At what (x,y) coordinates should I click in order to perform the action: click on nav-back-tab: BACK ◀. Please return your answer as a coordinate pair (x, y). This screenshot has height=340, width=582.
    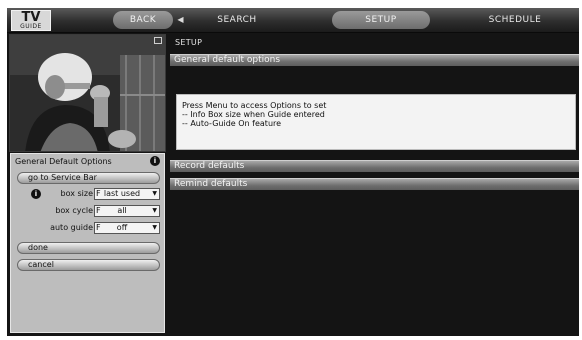
    Looking at the image, I should click on (148, 20).